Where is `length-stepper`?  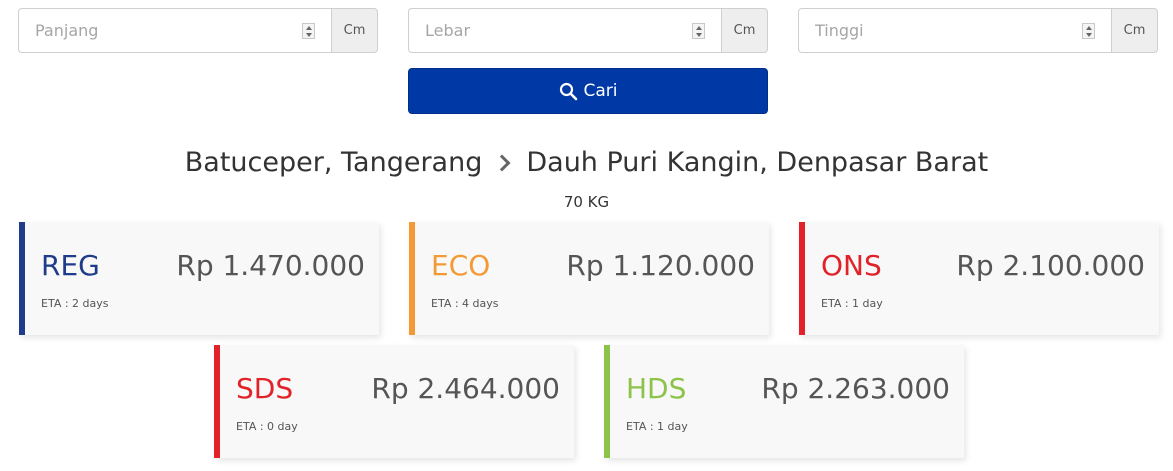 length-stepper is located at coordinates (308, 31).